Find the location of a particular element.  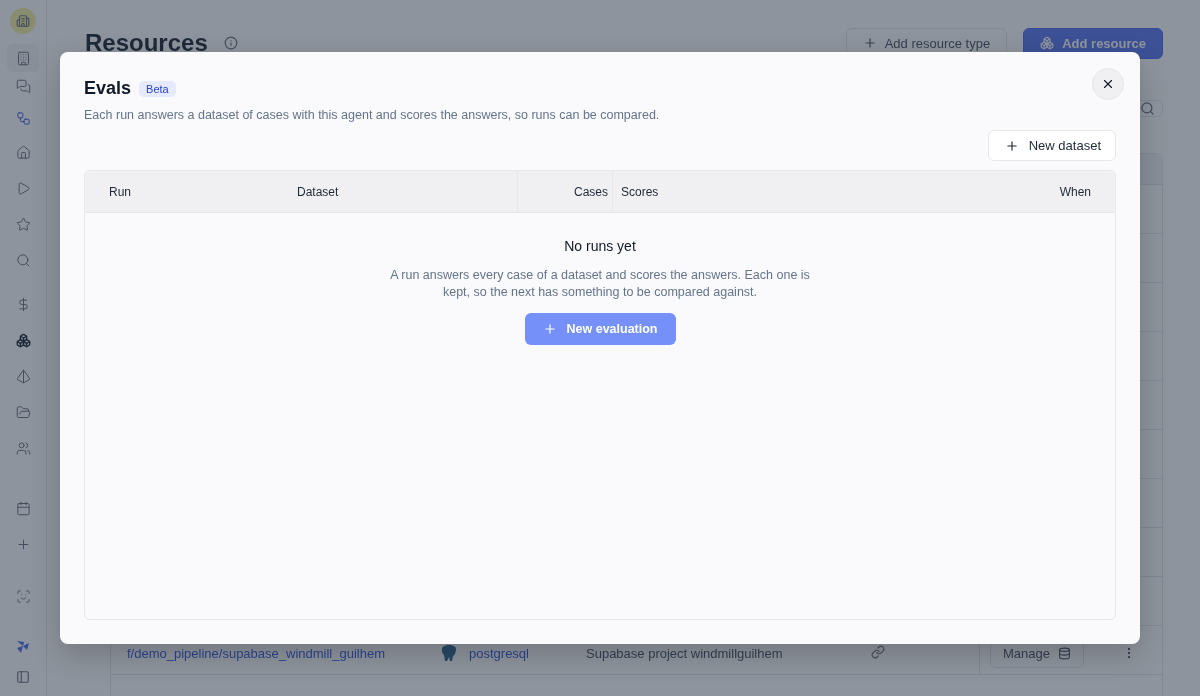

close-icon is located at coordinates (1108, 84).